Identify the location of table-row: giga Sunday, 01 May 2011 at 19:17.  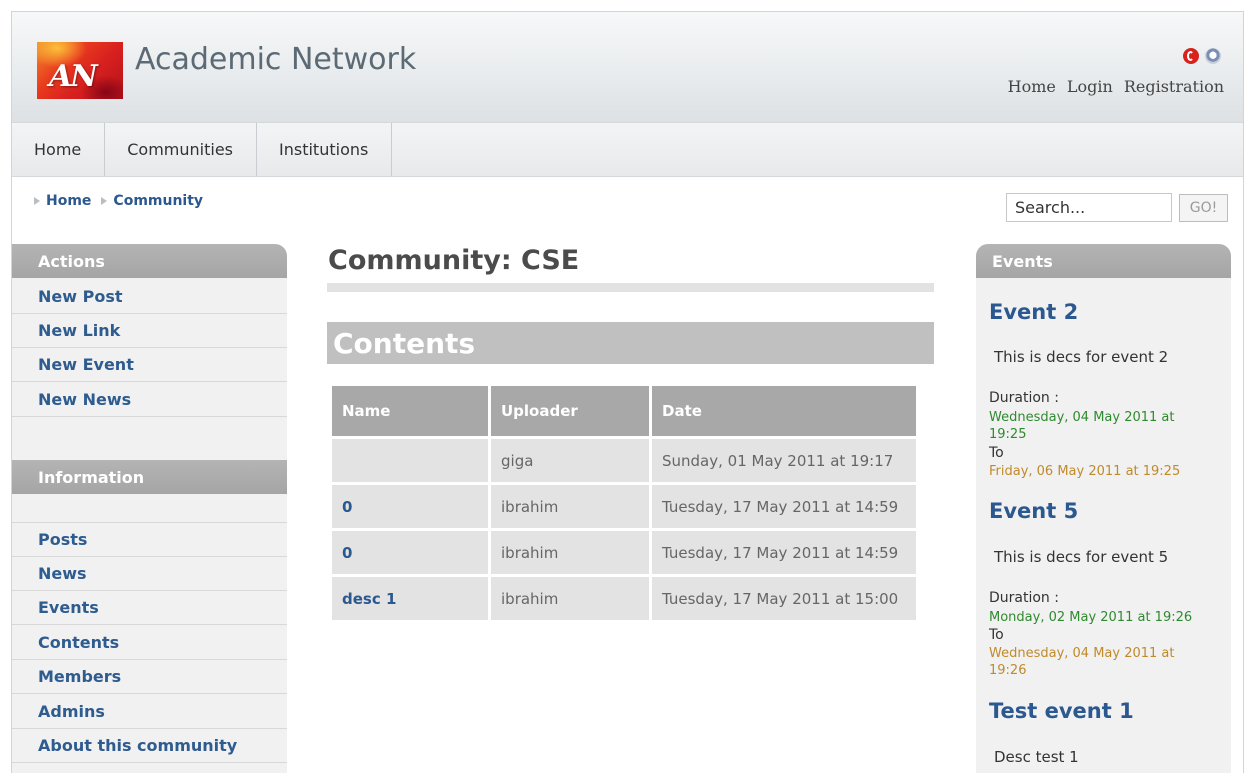
(624, 460).